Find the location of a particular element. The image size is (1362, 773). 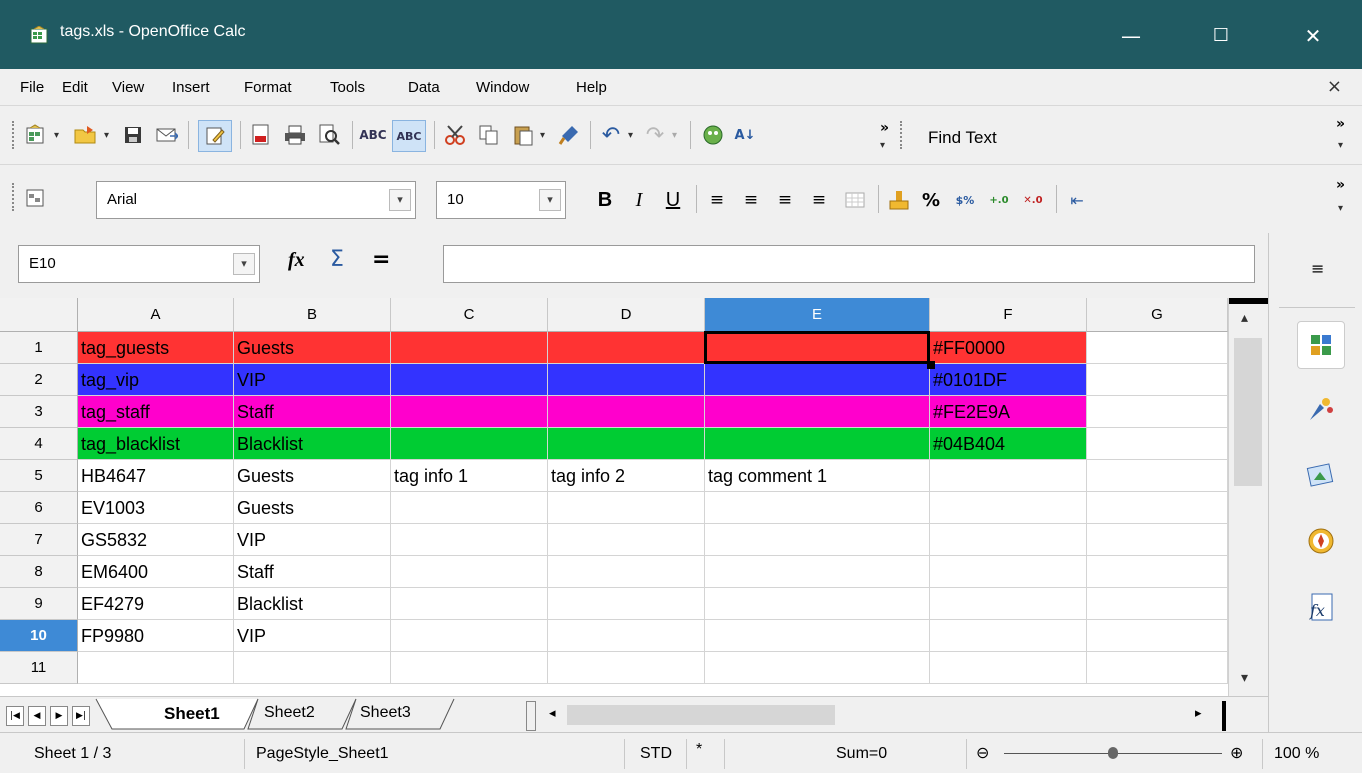

more-tools-icon: » is located at coordinates (1340, 124).